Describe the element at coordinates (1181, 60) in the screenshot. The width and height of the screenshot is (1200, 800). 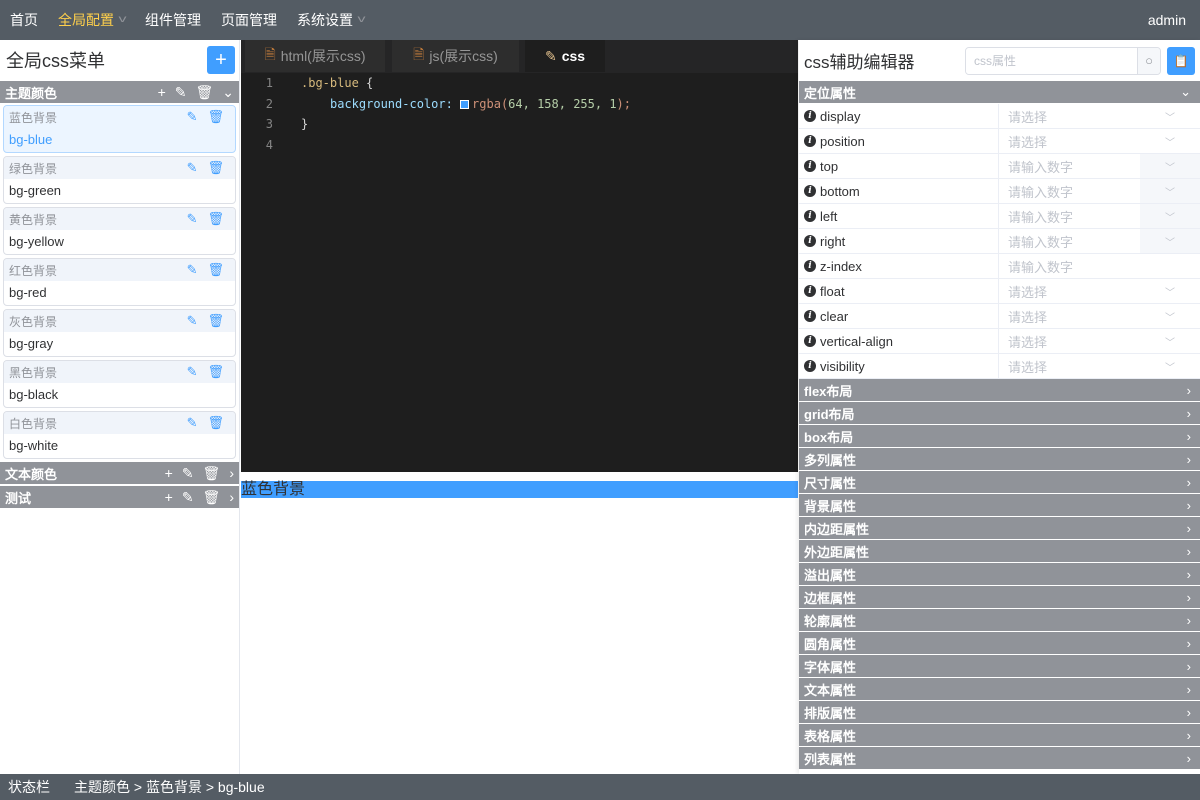
I see `clipboard-button: 📋` at that location.